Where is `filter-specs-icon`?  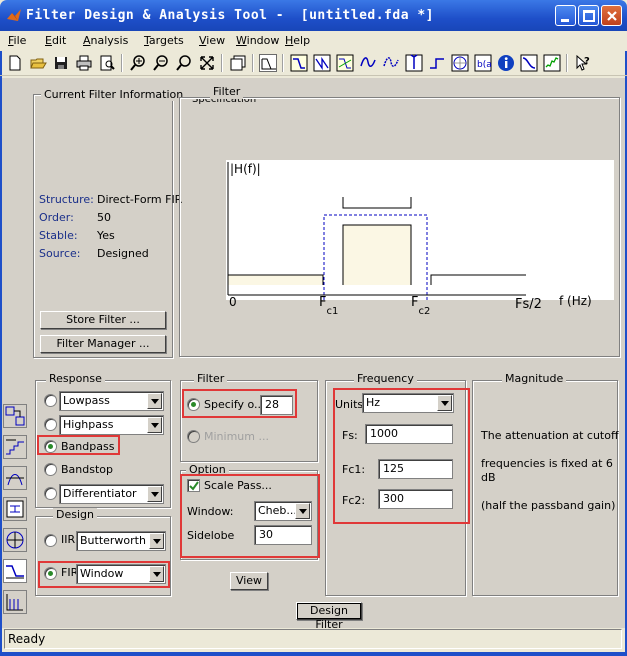 filter-specs-icon is located at coordinates (268, 63).